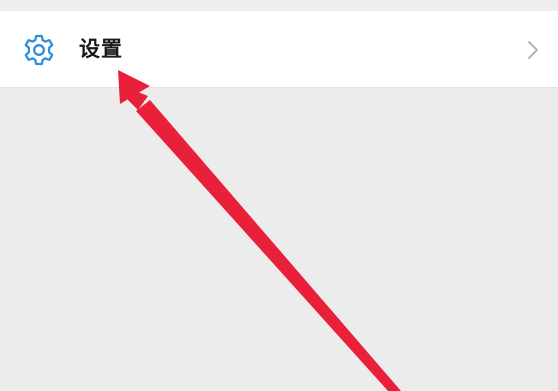 This screenshot has height=391, width=558. Describe the element at coordinates (279, 5) in the screenshot. I see `top-divider-gap` at that location.